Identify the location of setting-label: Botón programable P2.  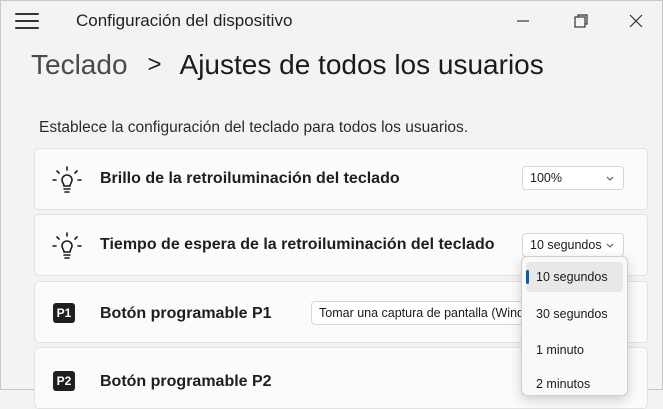
(186, 381).